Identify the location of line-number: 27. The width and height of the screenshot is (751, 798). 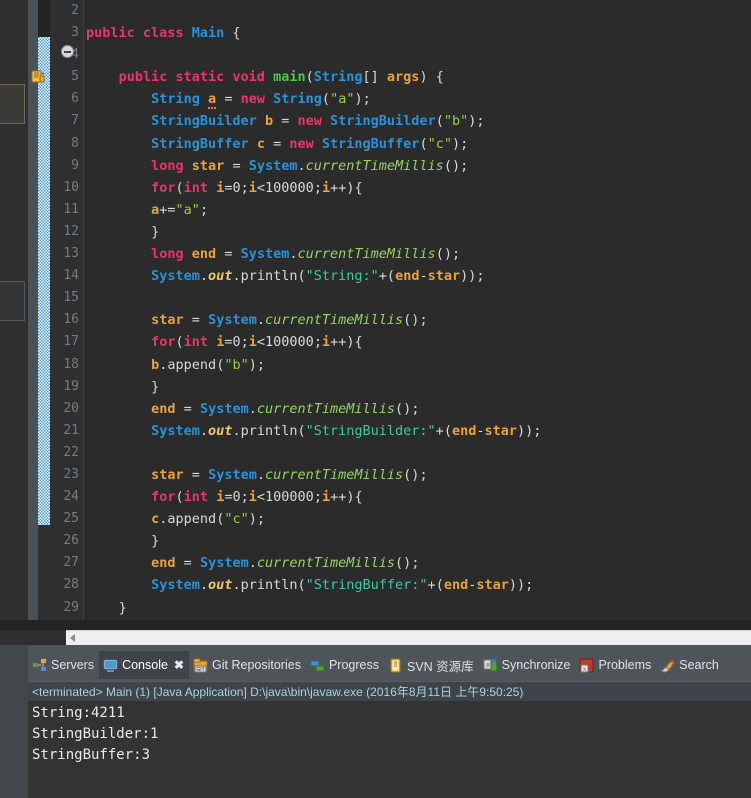
(71, 563).